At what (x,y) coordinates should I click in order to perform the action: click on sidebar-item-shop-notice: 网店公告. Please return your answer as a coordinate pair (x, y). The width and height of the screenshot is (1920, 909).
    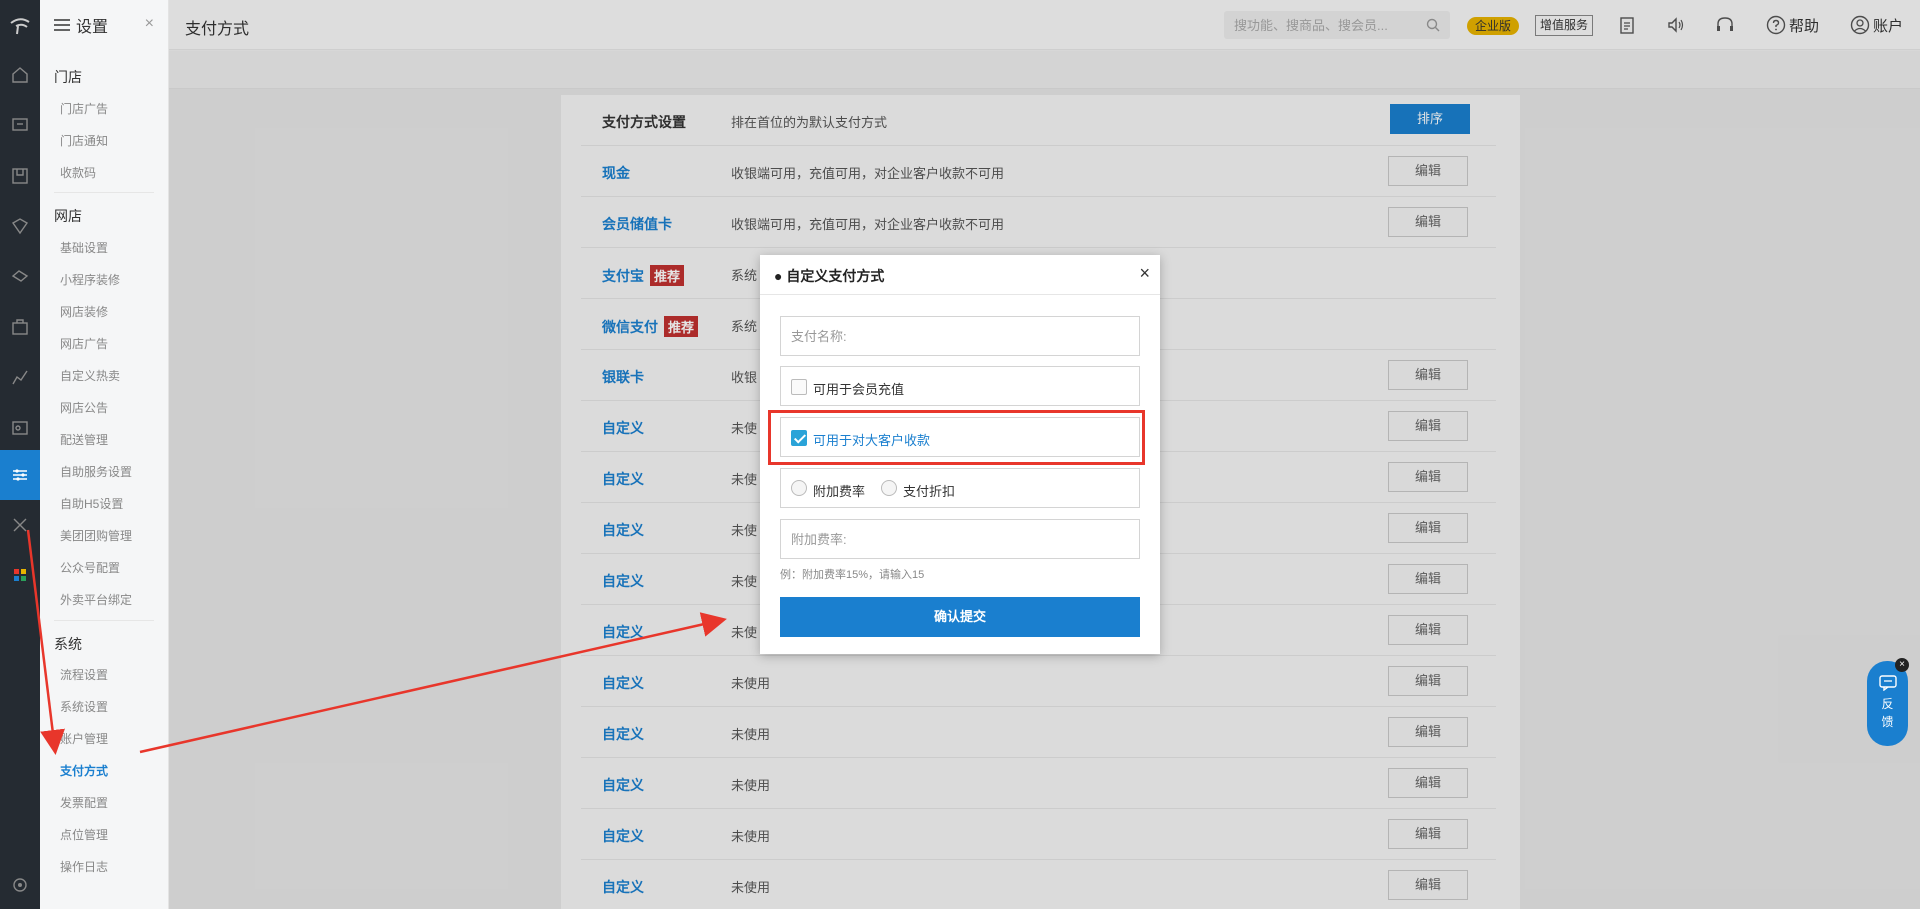
    Looking at the image, I should click on (84, 407).